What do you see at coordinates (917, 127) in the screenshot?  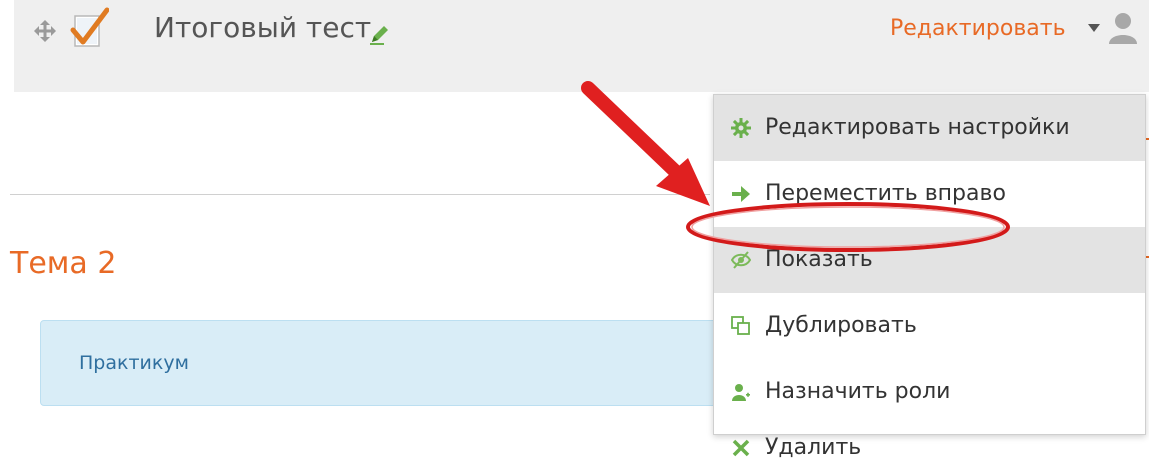 I see `menu-item-label: Редактировать настройки` at bounding box center [917, 127].